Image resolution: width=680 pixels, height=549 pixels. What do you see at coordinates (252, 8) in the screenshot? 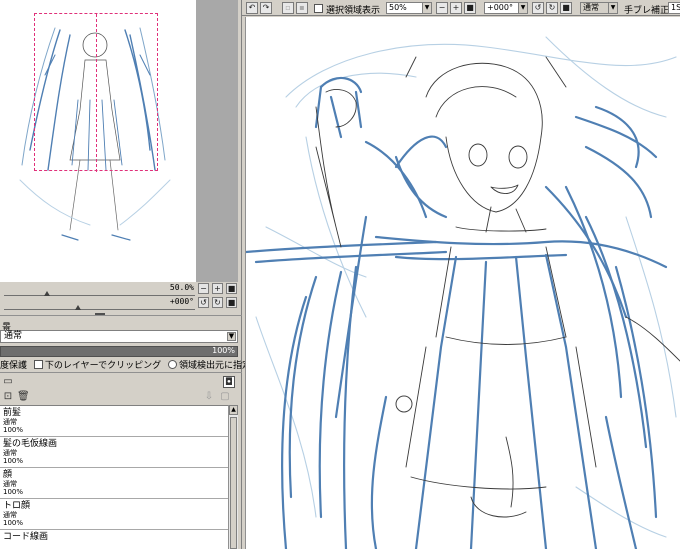
I see `undo-icon: ↶` at bounding box center [252, 8].